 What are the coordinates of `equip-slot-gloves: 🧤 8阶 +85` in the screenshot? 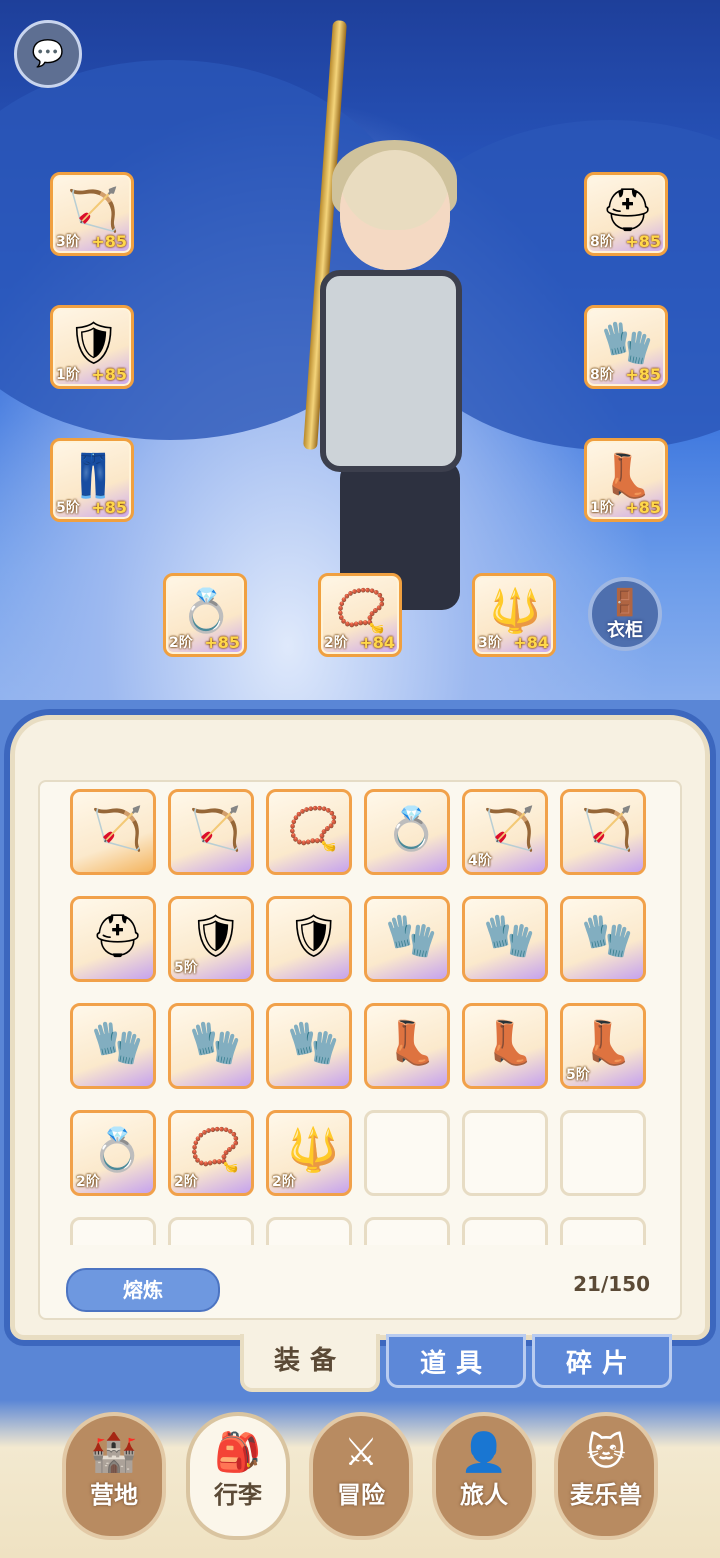 It's located at (626, 347).